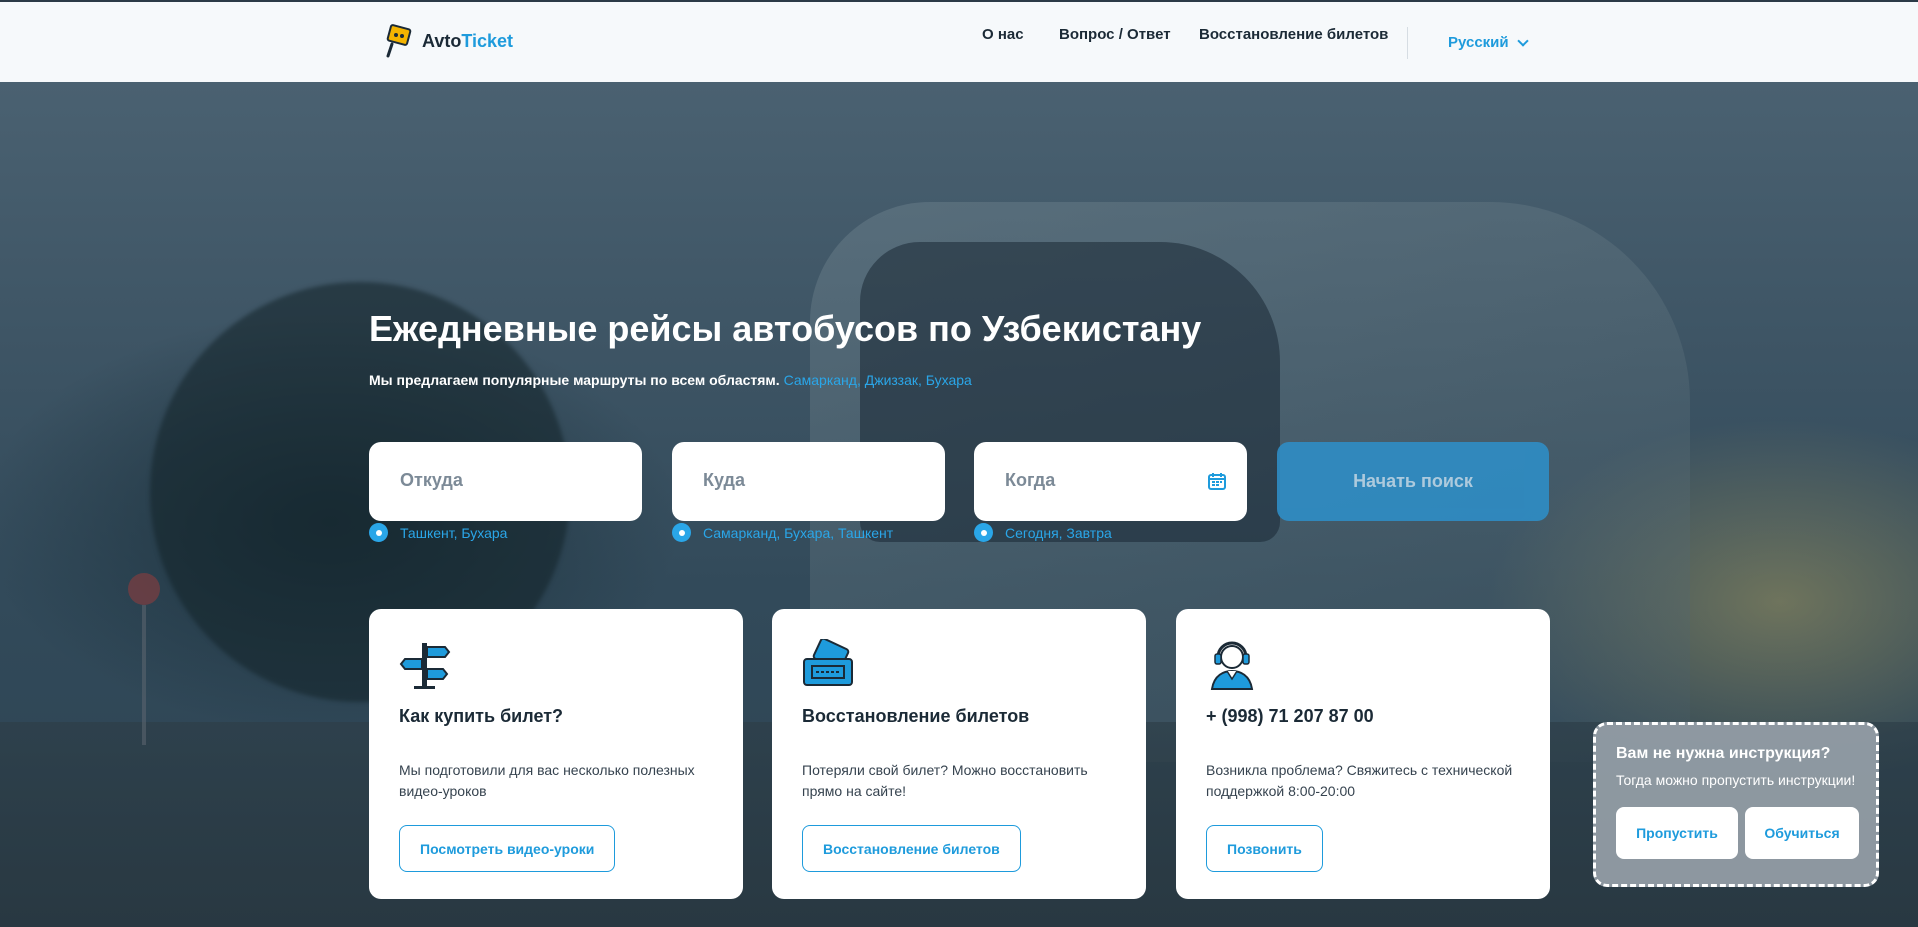  I want to click on start-tutorial-button: Обучиться, so click(1802, 833).